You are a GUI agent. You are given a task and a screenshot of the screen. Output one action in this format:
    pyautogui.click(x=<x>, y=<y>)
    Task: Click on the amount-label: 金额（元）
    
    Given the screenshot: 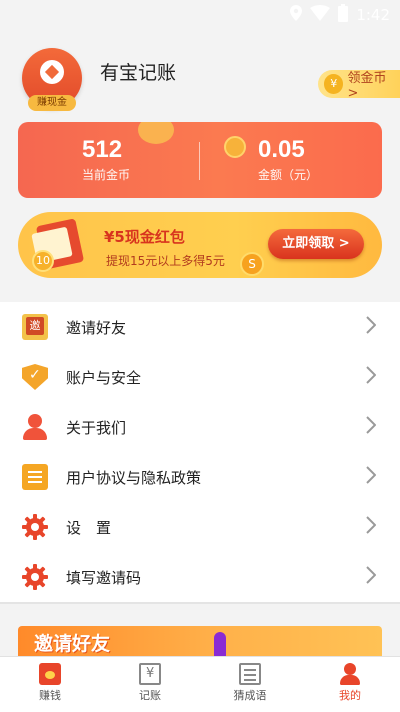 What is the action you would take?
    pyautogui.click(x=288, y=175)
    